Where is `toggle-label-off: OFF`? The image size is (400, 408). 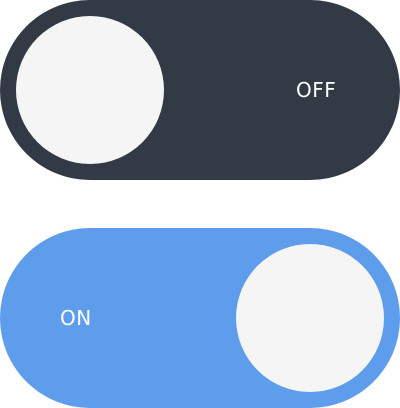
toggle-label-off: OFF is located at coordinates (316, 90).